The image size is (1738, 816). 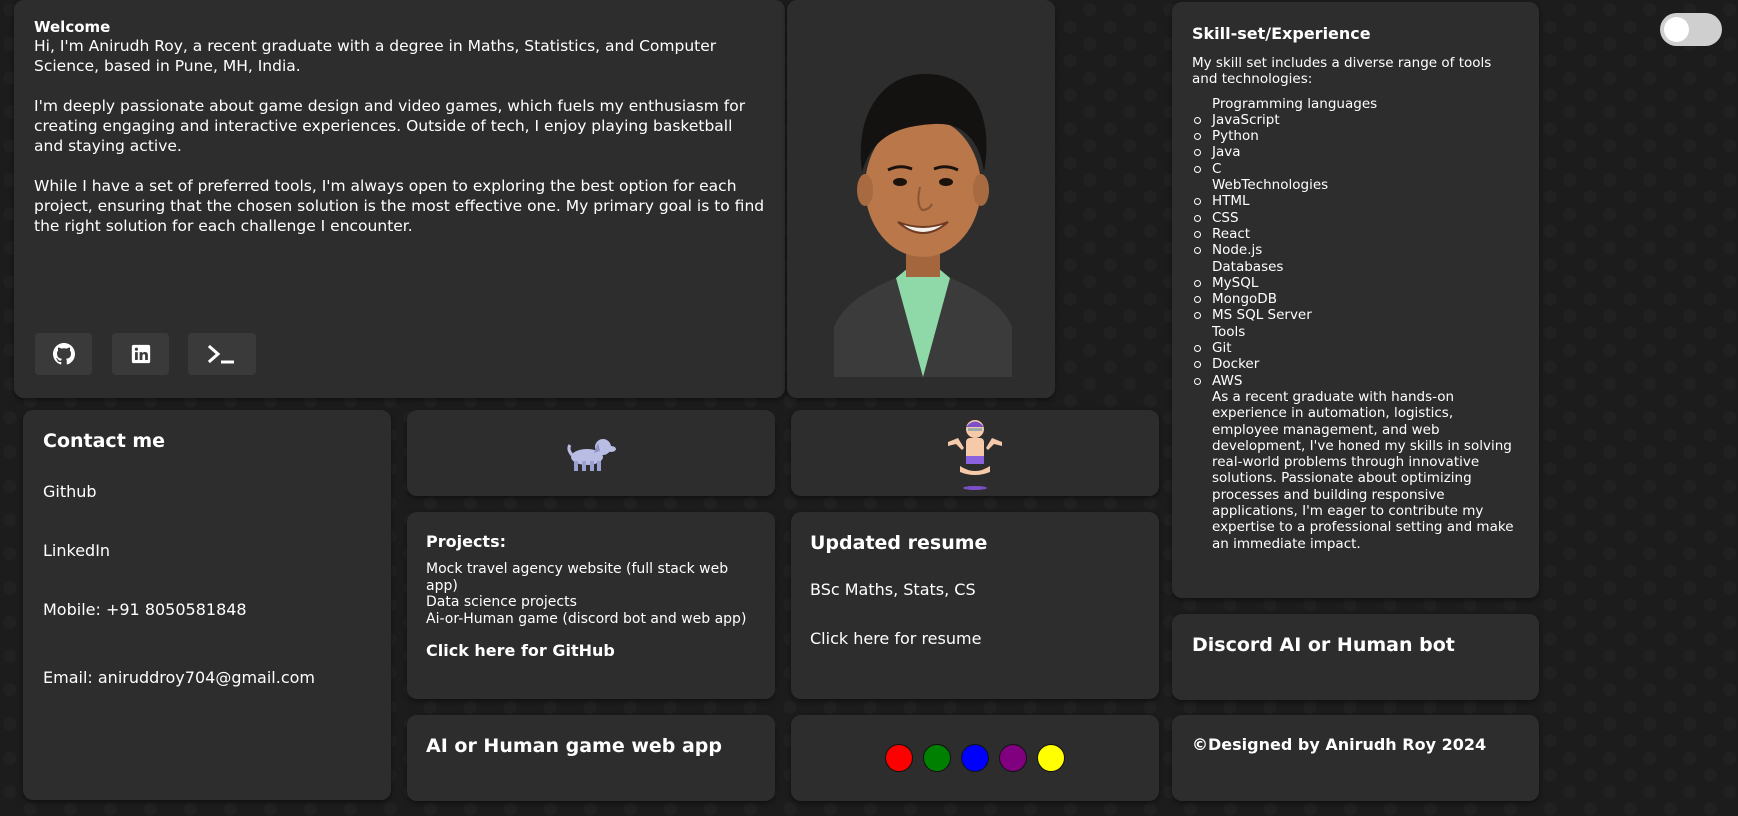 What do you see at coordinates (1691, 29) in the screenshot?
I see `theme-toggle` at bounding box center [1691, 29].